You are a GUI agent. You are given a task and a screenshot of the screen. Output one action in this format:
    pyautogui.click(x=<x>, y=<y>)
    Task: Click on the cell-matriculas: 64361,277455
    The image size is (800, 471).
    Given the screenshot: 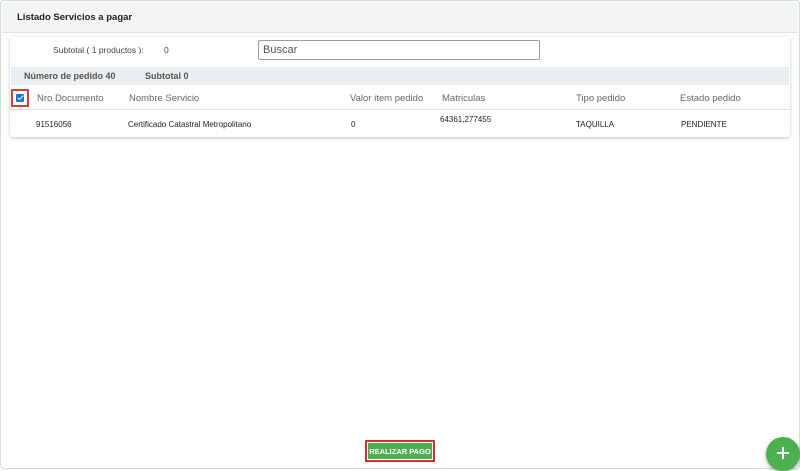 What is the action you would take?
    pyautogui.click(x=466, y=119)
    